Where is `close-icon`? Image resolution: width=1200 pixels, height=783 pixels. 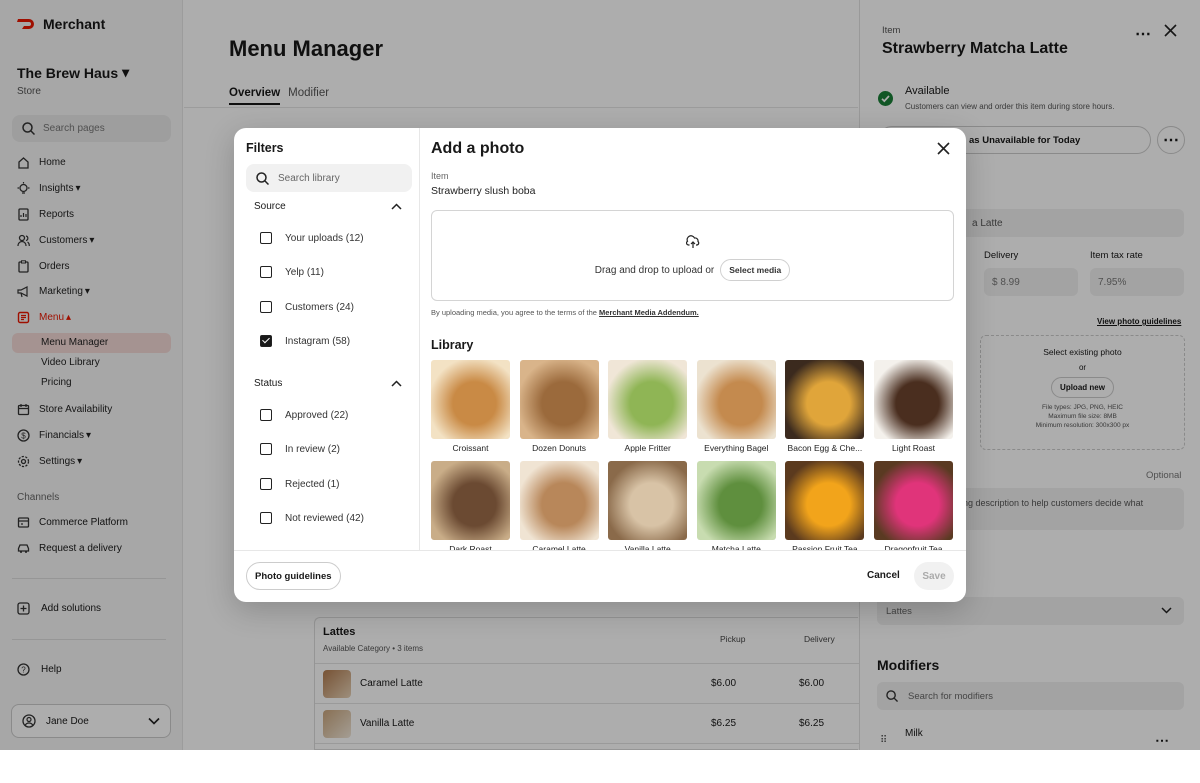 close-icon is located at coordinates (943, 148).